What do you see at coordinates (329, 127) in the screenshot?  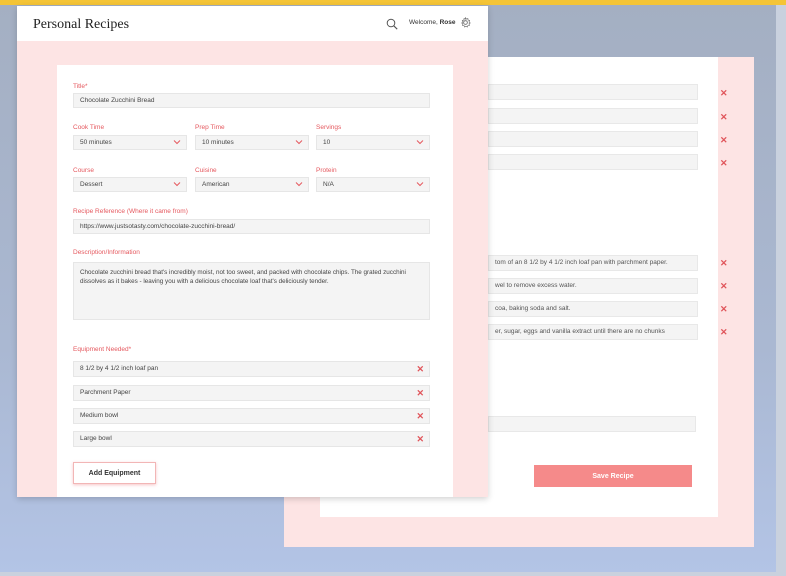 I see `servings-label: Servings` at bounding box center [329, 127].